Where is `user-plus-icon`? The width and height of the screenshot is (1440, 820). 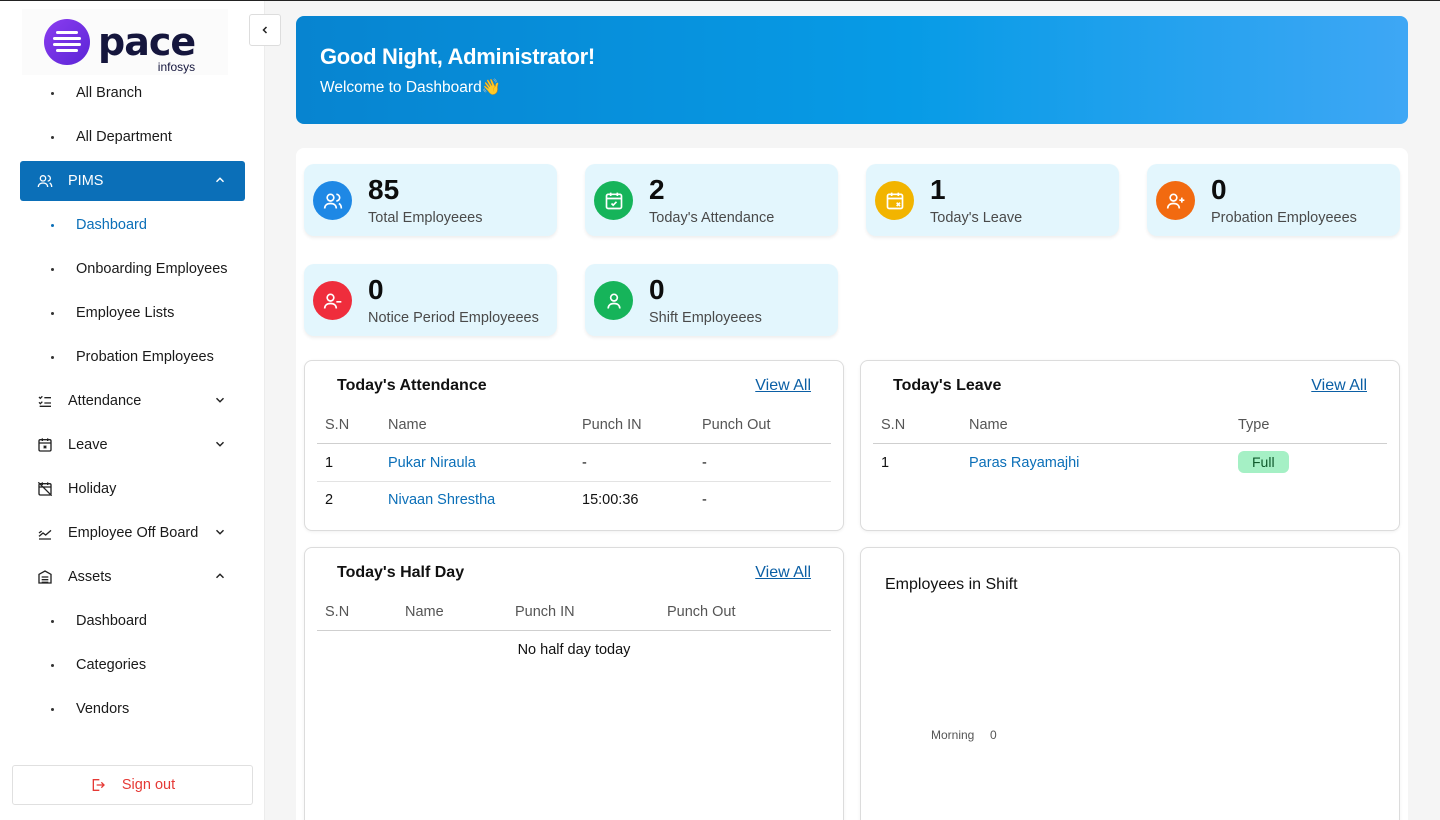 user-plus-icon is located at coordinates (1175, 200).